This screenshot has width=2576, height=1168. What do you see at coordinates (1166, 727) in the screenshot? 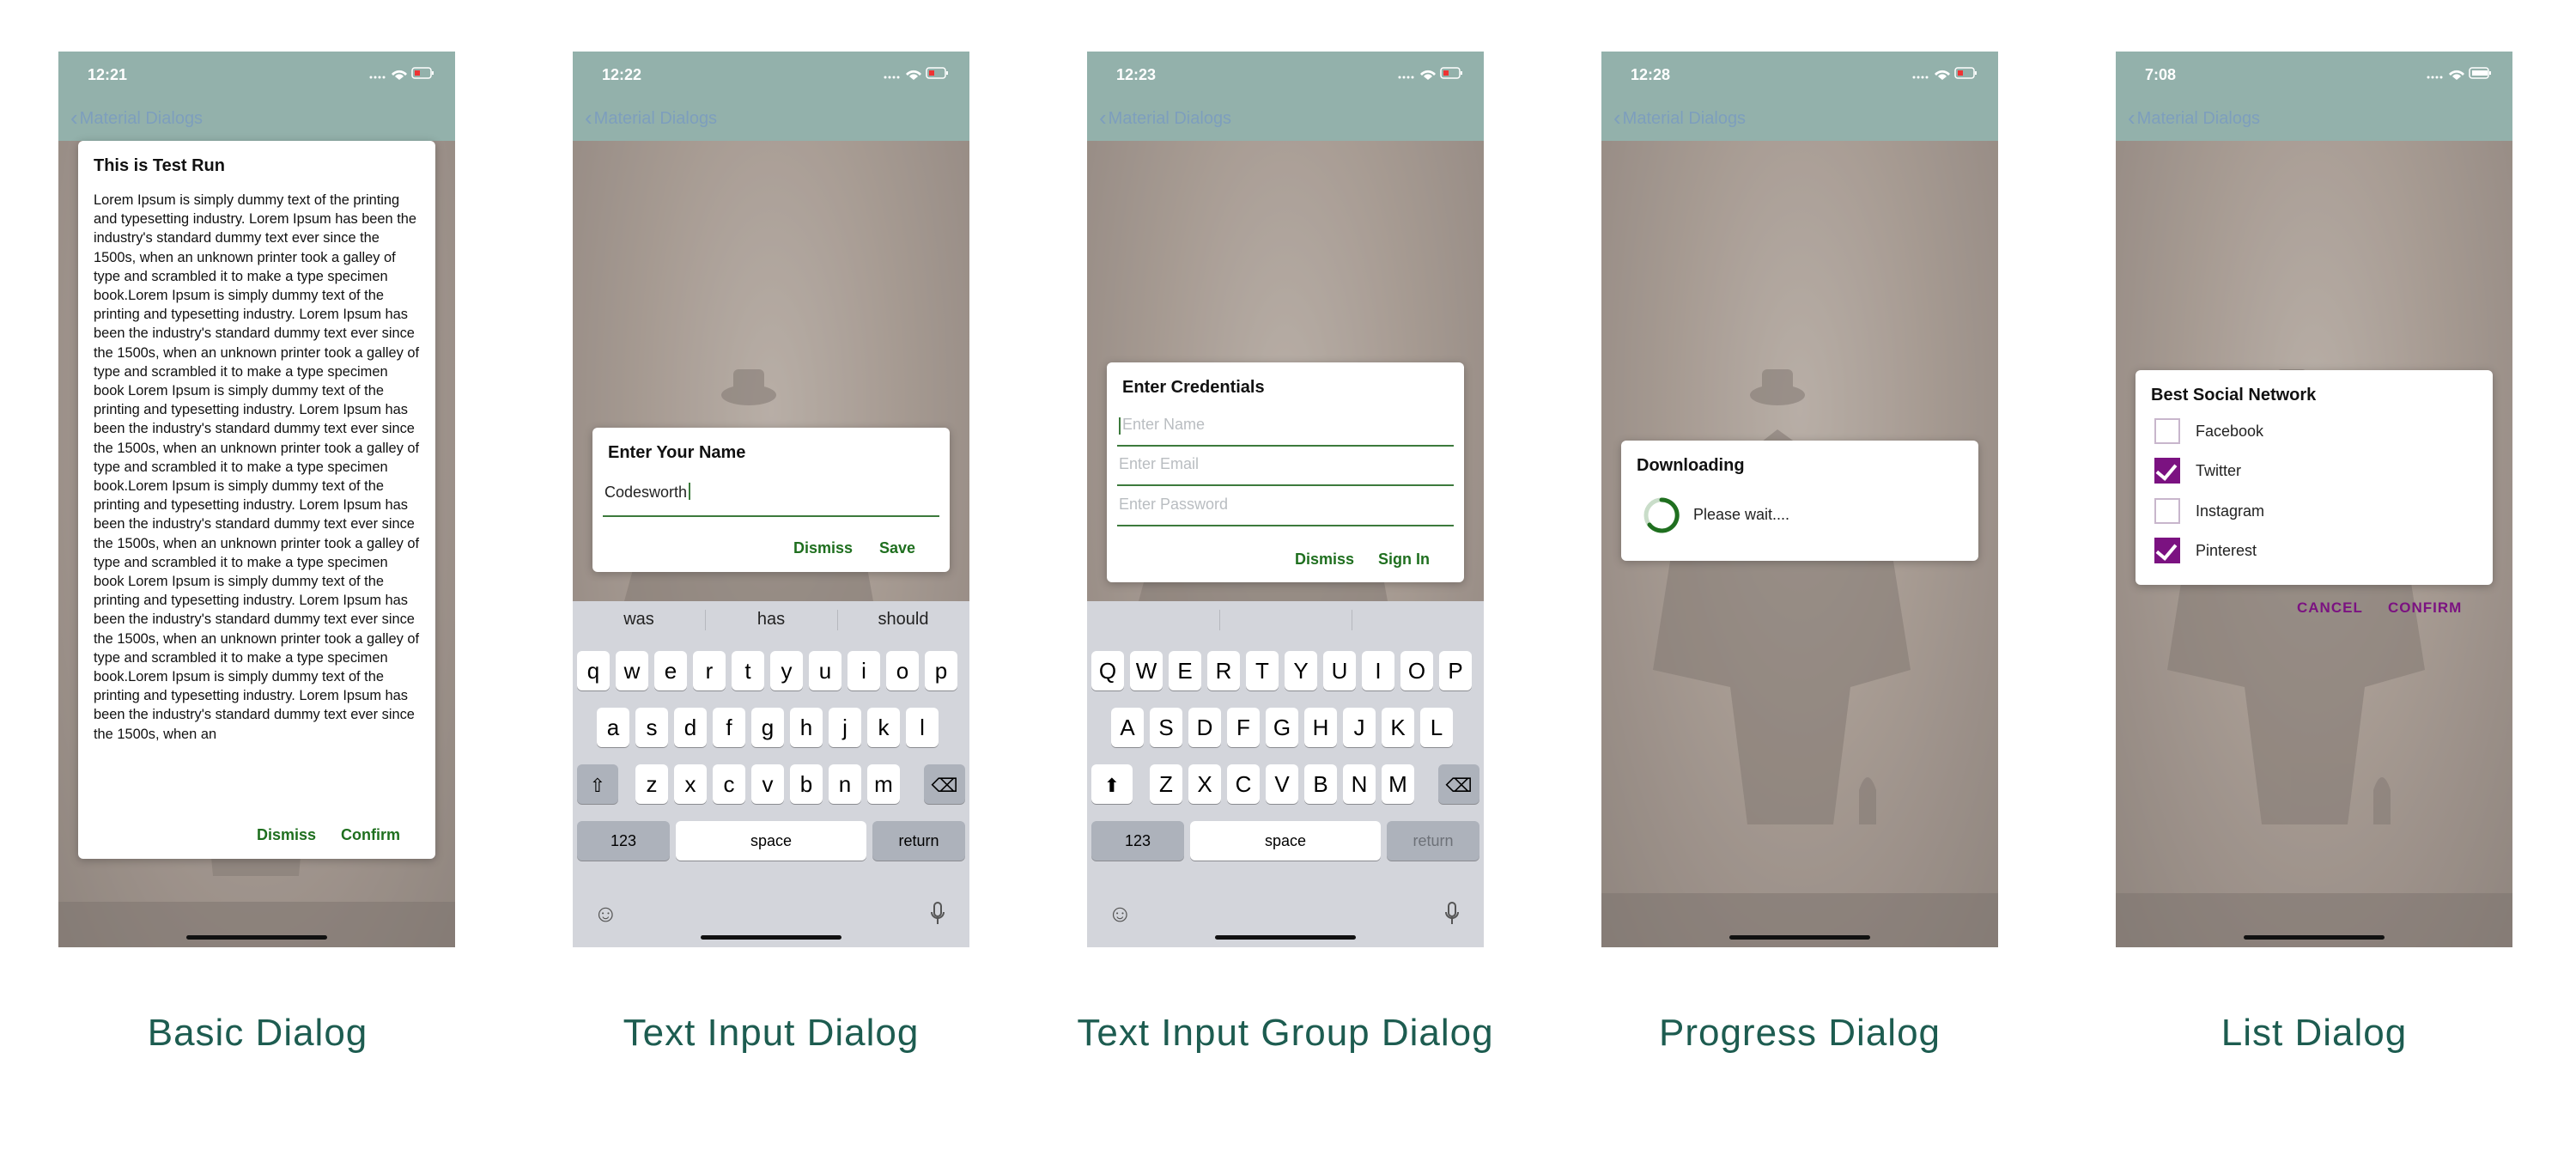
I see `key: S` at bounding box center [1166, 727].